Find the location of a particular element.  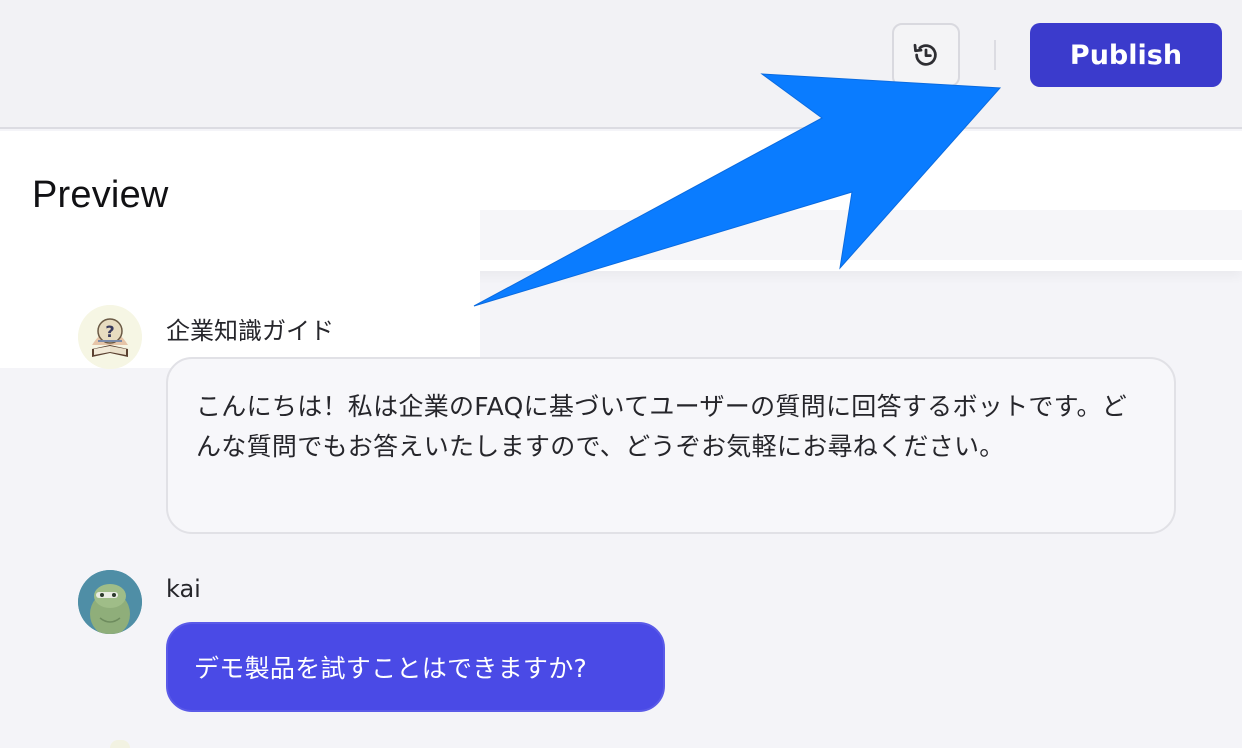

user-sender-name: kai is located at coordinates (183, 589).